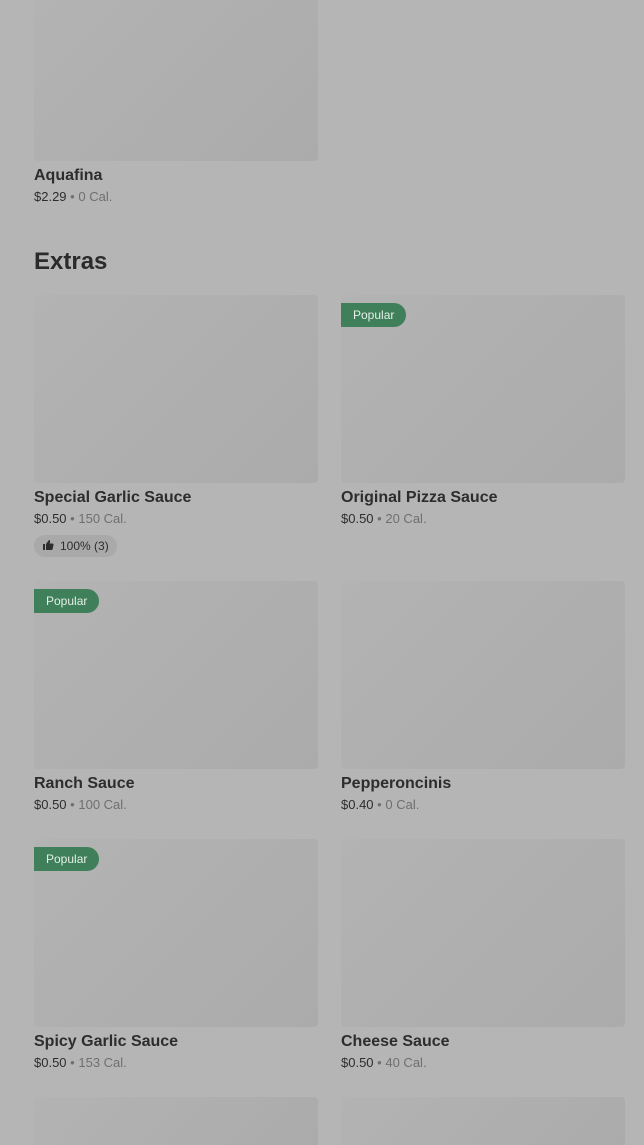 This screenshot has width=644, height=1145. Describe the element at coordinates (406, 518) in the screenshot. I see `item-calories: 20 Cal.` at that location.